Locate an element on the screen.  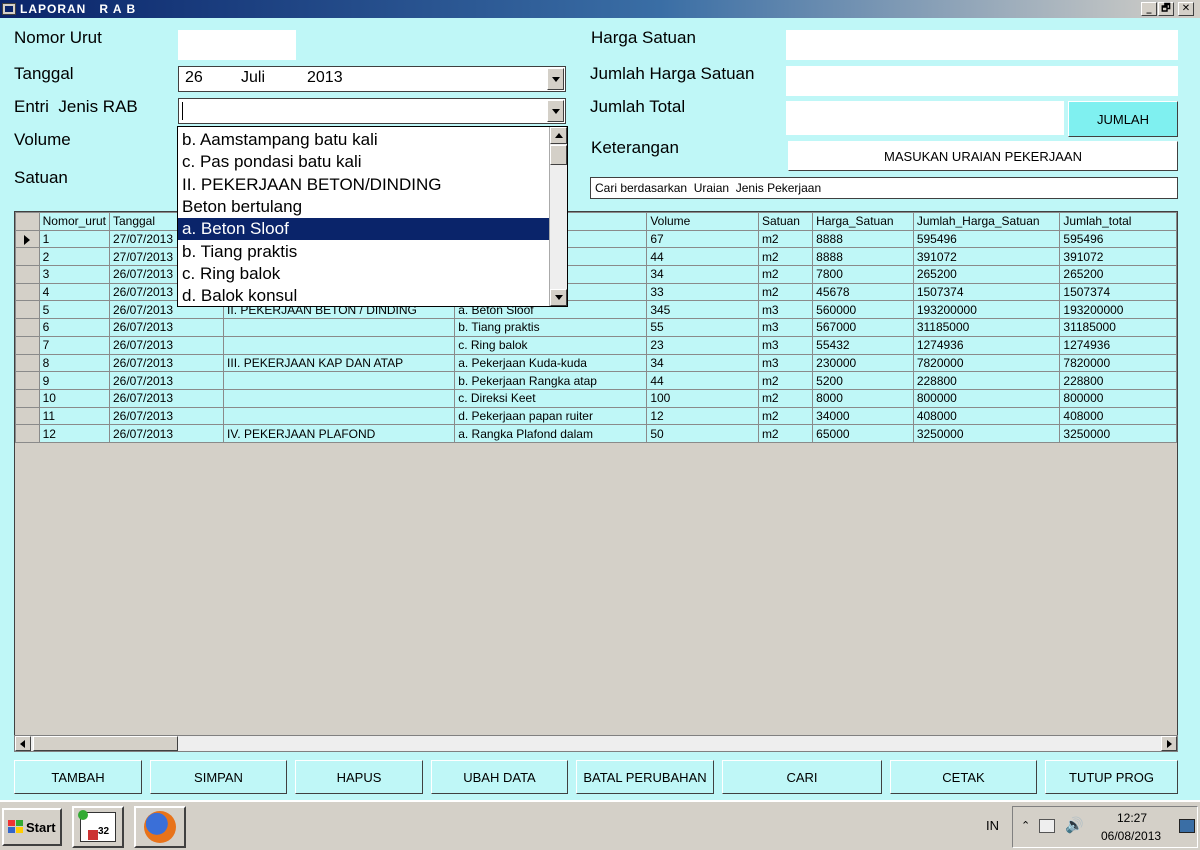
column-header: Nomor_urut is located at coordinates (74, 221).